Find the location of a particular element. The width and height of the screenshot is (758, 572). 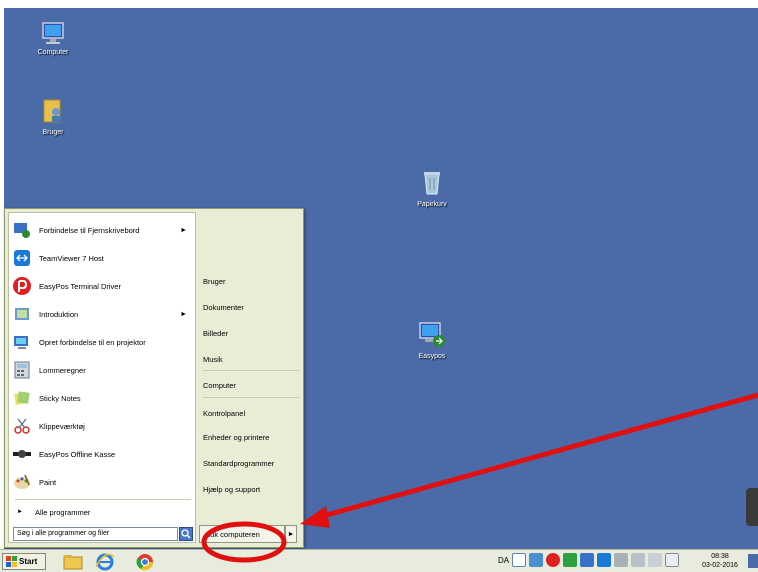

user-folder-icon is located at coordinates (52, 111).